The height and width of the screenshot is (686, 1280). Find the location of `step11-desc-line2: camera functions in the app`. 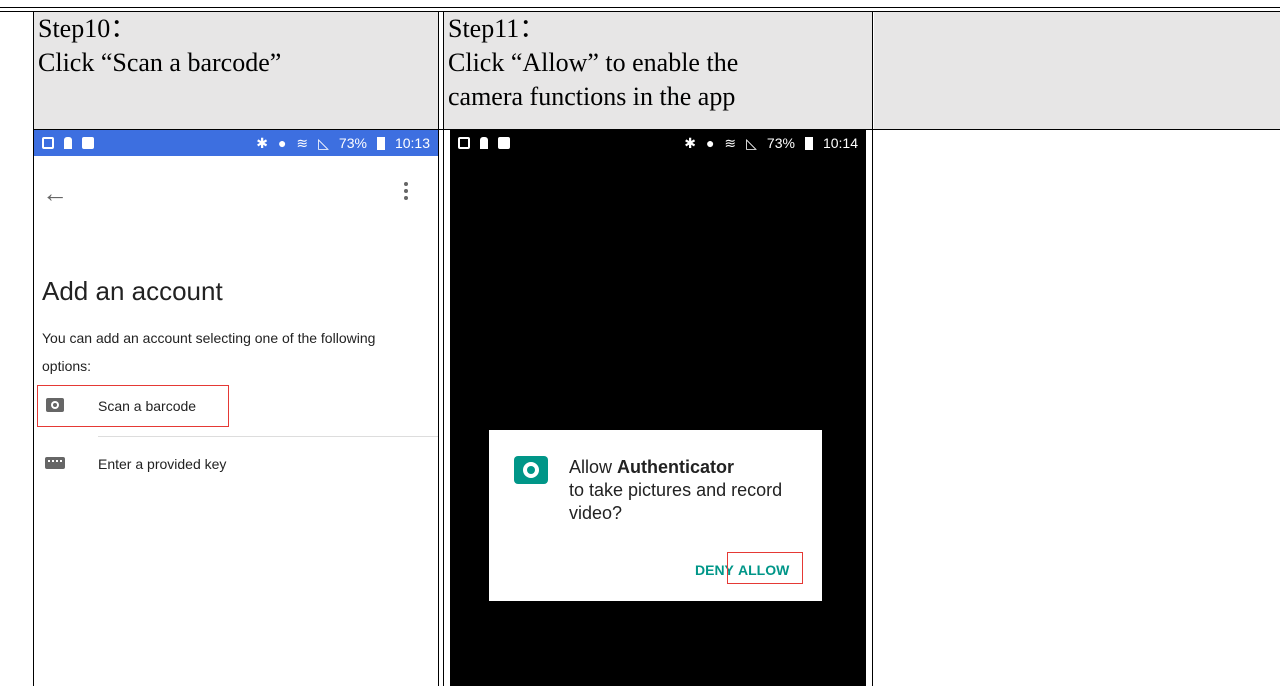

step11-desc-line2: camera functions in the app is located at coordinates (592, 96).